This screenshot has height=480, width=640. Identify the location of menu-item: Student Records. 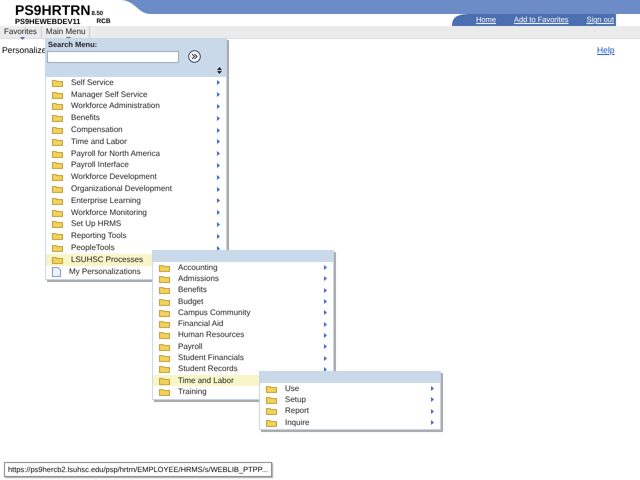
(243, 369).